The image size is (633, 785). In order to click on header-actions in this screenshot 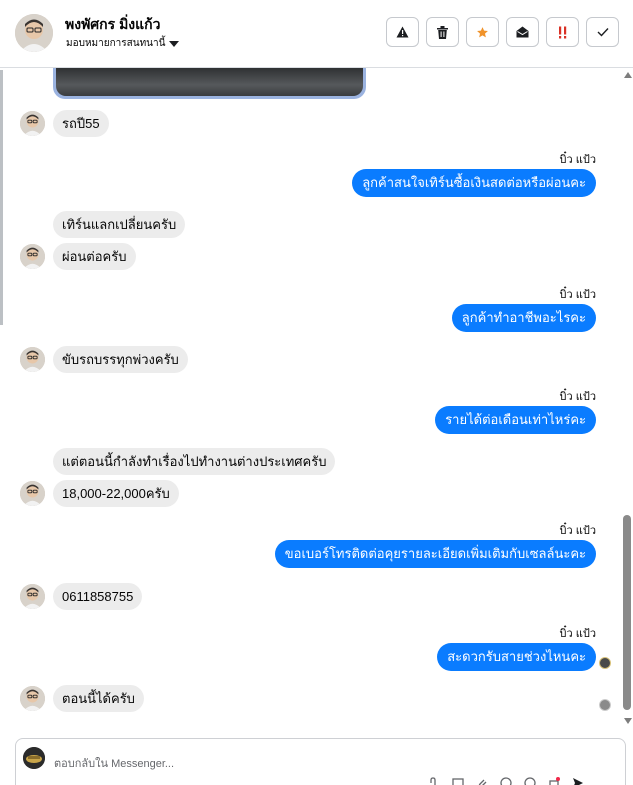, I will do `click(502, 32)`.